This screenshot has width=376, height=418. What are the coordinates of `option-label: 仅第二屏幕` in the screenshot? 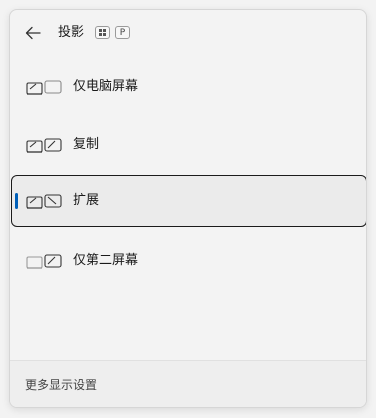 It's located at (106, 260).